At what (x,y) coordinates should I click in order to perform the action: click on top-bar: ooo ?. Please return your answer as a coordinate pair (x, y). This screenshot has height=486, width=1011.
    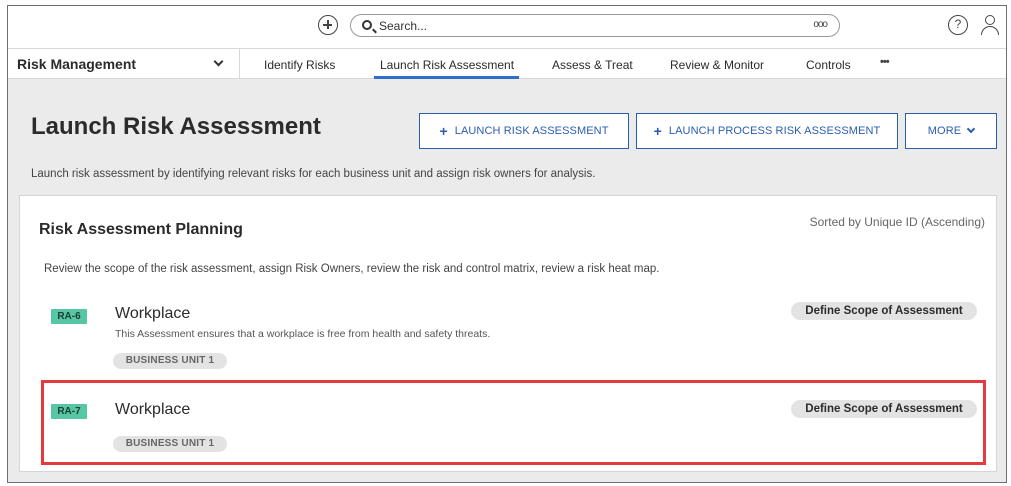
    Looking at the image, I should click on (507, 27).